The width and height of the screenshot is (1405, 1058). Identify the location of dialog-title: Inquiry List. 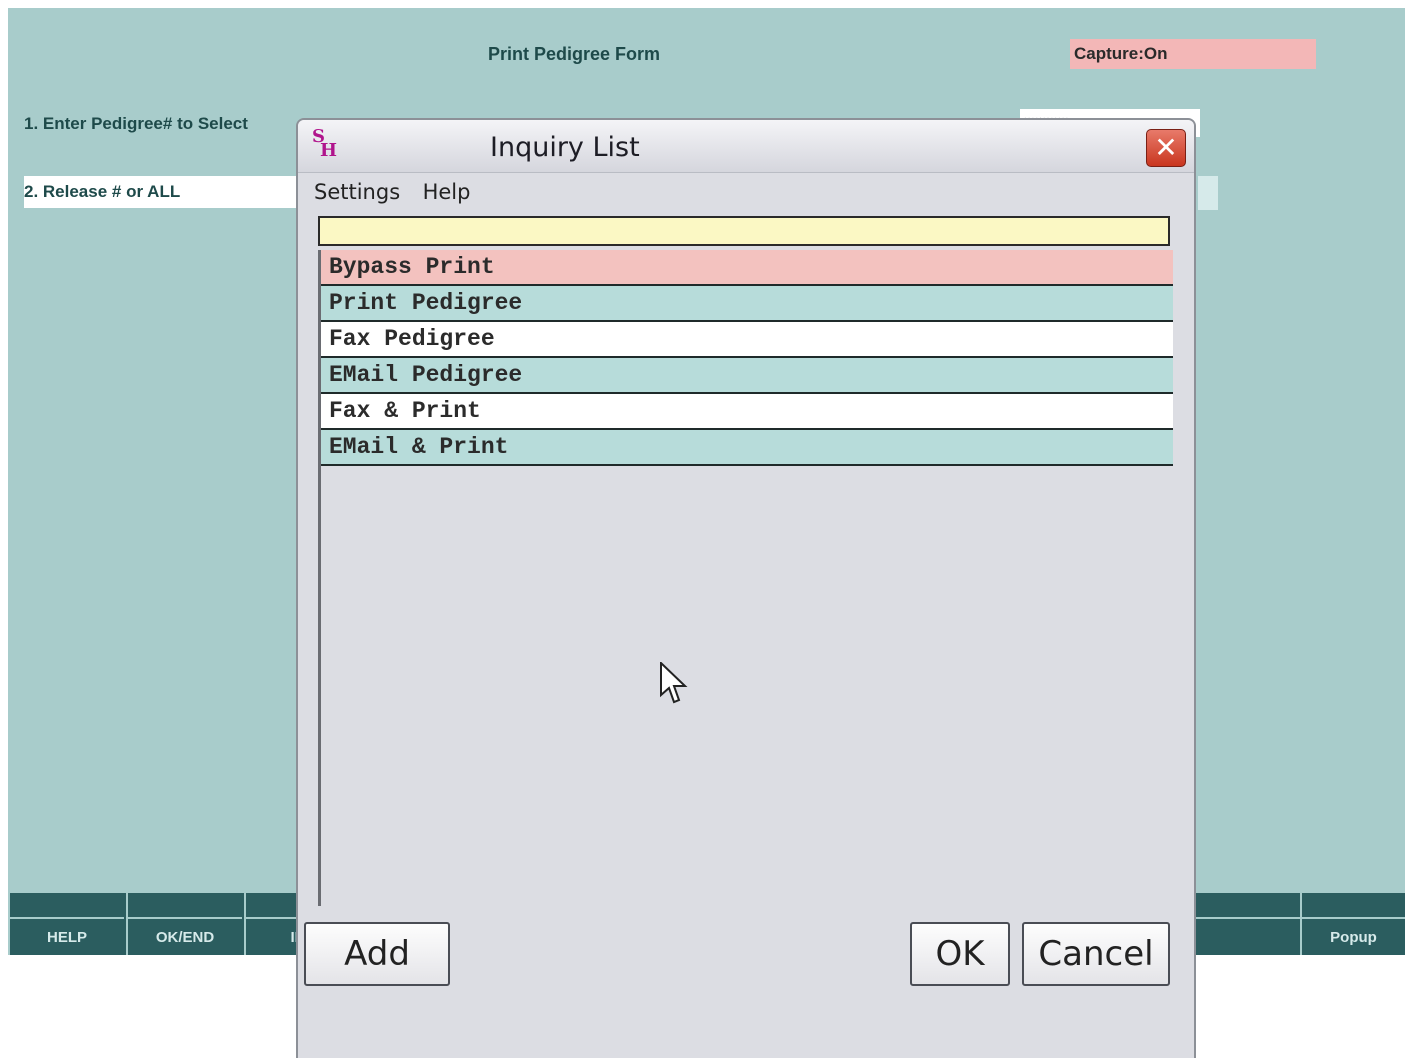
(565, 147).